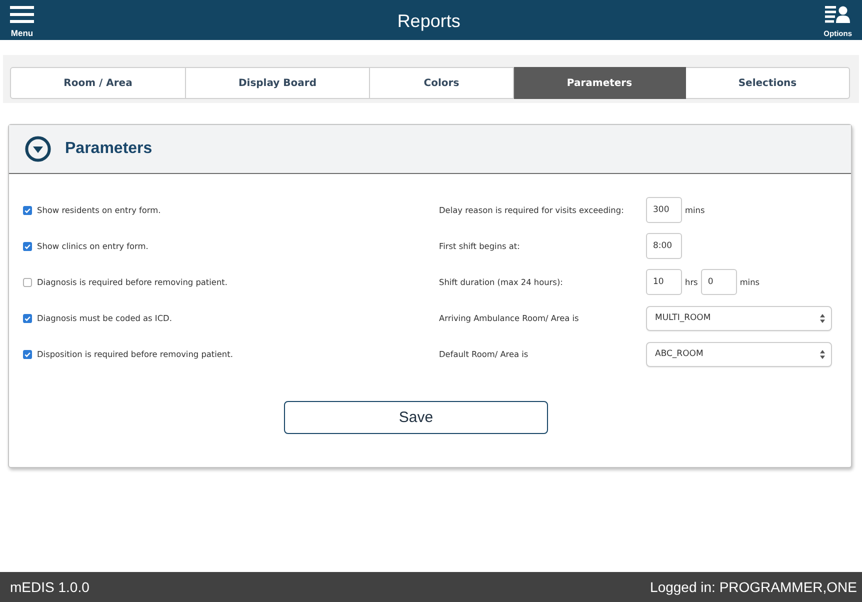 This screenshot has height=602, width=862. Describe the element at coordinates (99, 210) in the screenshot. I see `checkbox-label: Show residents on entry form.` at that location.